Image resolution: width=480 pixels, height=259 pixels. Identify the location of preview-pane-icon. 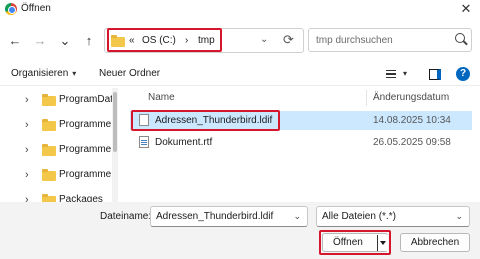
(435, 74).